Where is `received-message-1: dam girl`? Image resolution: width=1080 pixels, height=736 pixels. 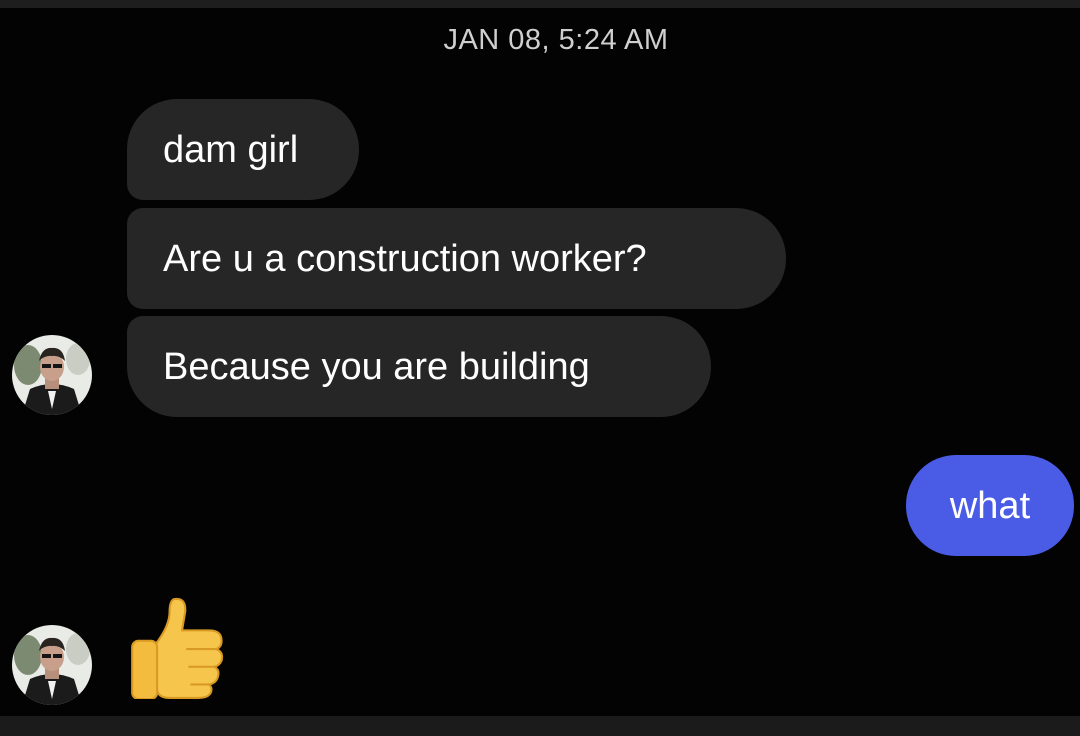 received-message-1: dam girl is located at coordinates (243, 149).